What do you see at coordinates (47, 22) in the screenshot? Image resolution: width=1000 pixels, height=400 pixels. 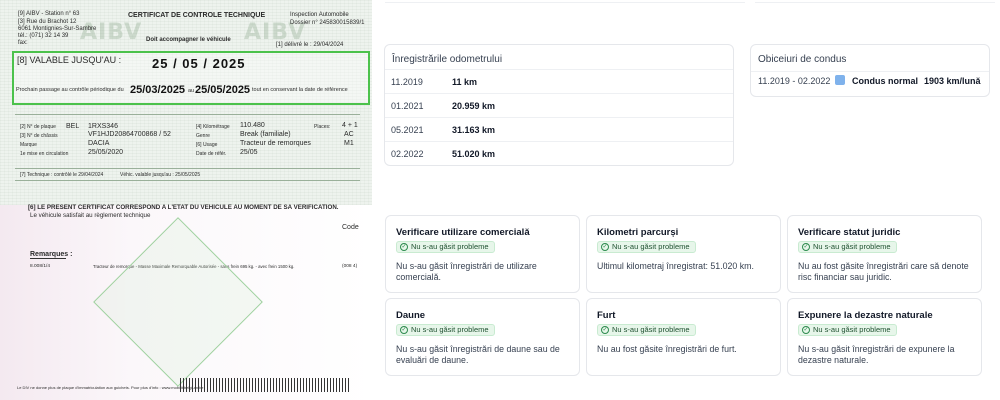 I see `address-line-1: [3] Rue du Brachot 12` at bounding box center [47, 22].